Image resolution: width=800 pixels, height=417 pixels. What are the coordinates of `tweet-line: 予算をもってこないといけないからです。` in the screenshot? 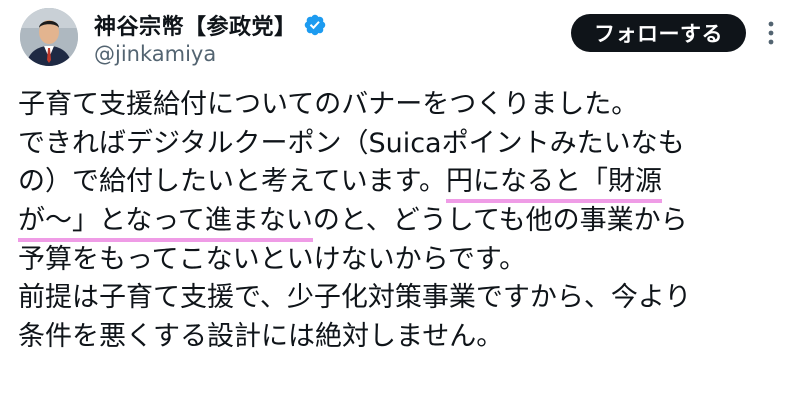 It's located at (408, 260).